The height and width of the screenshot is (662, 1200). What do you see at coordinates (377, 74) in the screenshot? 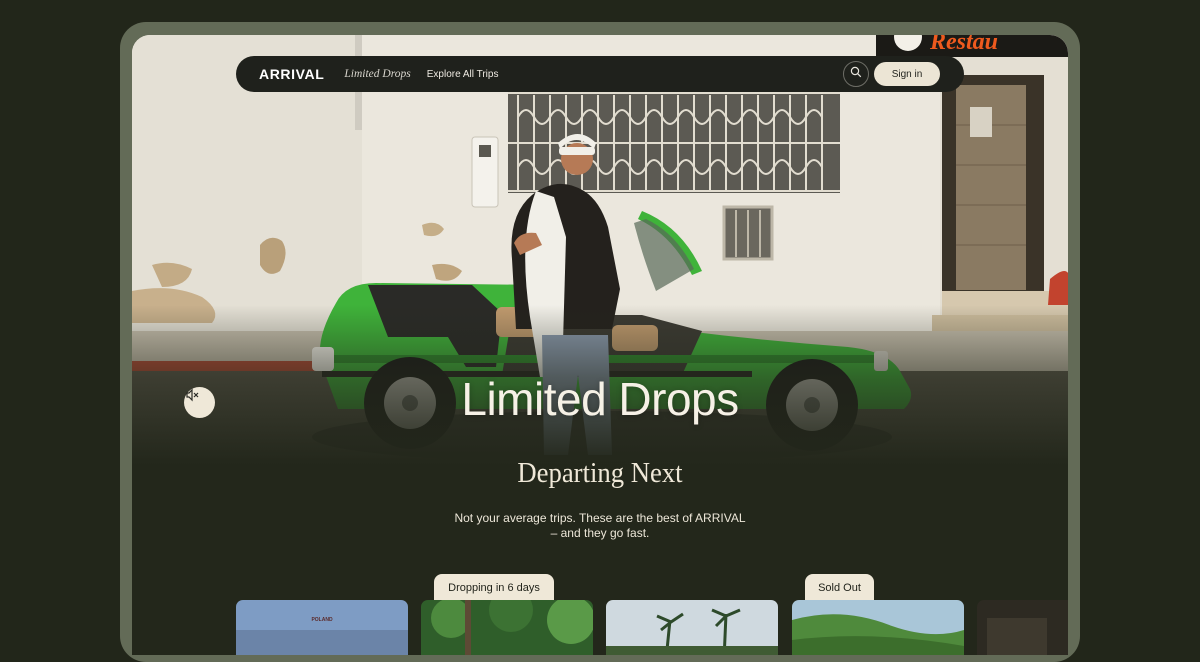
I see `nav-link-limited-drops: Limited Drops` at bounding box center [377, 74].